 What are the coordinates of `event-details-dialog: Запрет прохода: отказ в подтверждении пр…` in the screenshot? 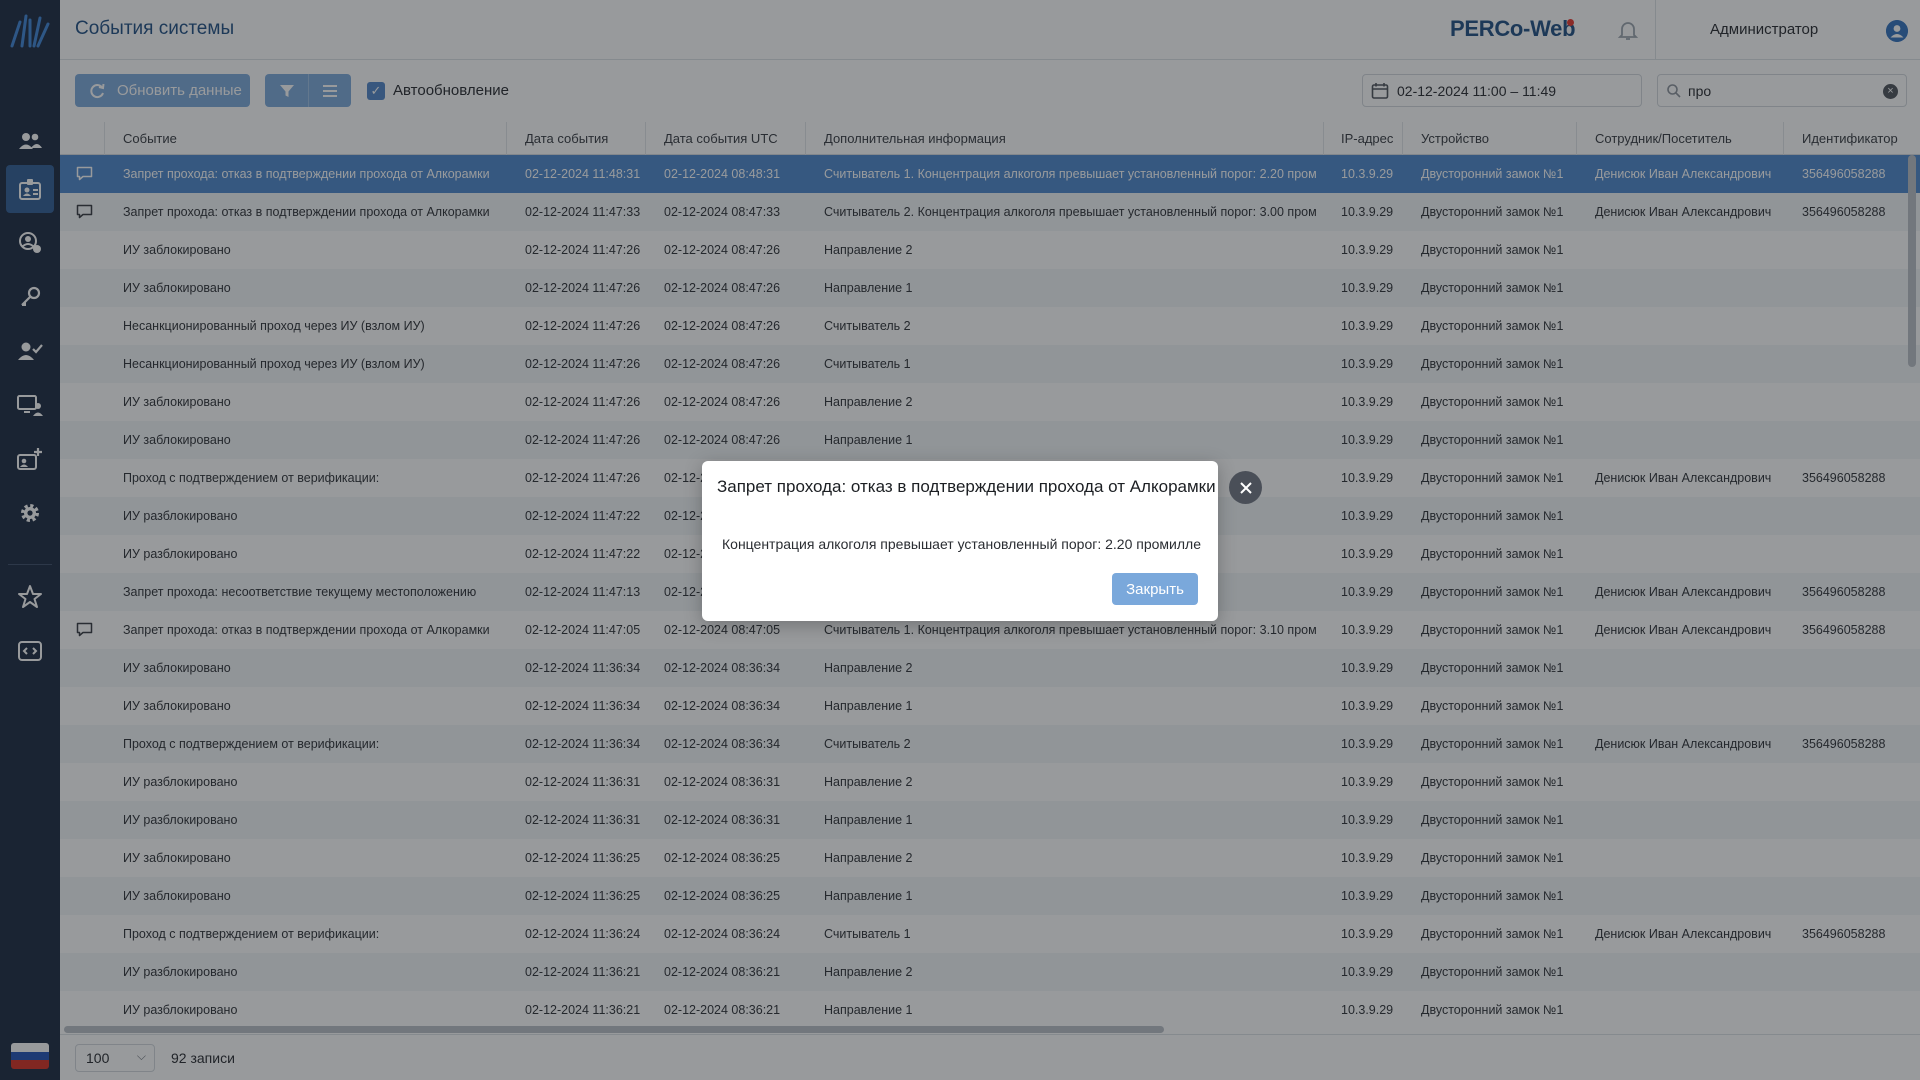 It's located at (960, 541).